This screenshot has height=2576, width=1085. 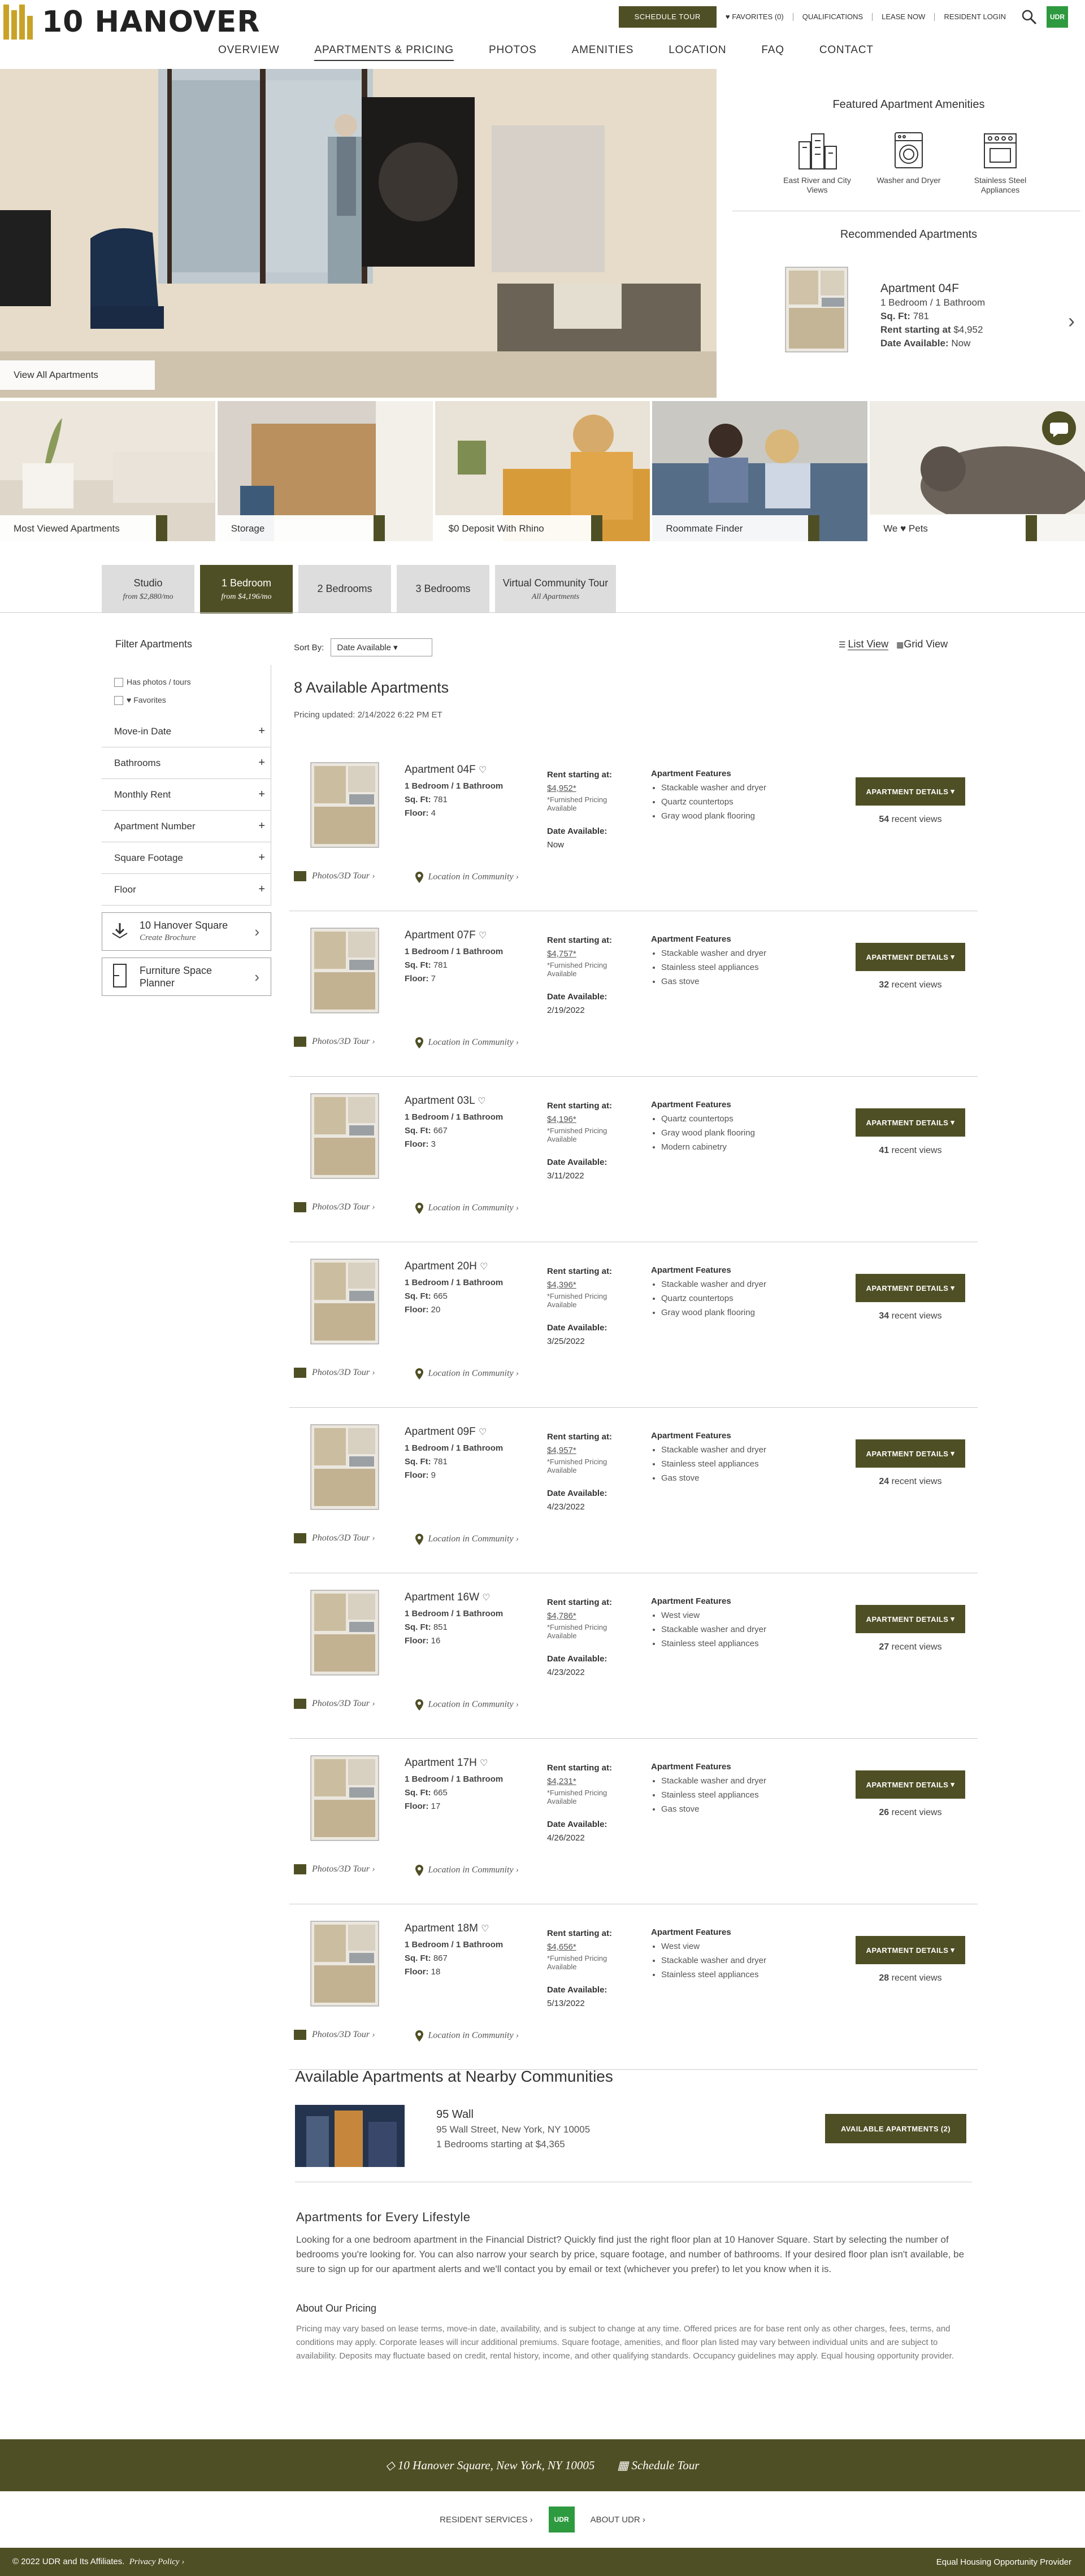 I want to click on has-photos-checkbox: Has photos / tours, so click(x=190, y=682).